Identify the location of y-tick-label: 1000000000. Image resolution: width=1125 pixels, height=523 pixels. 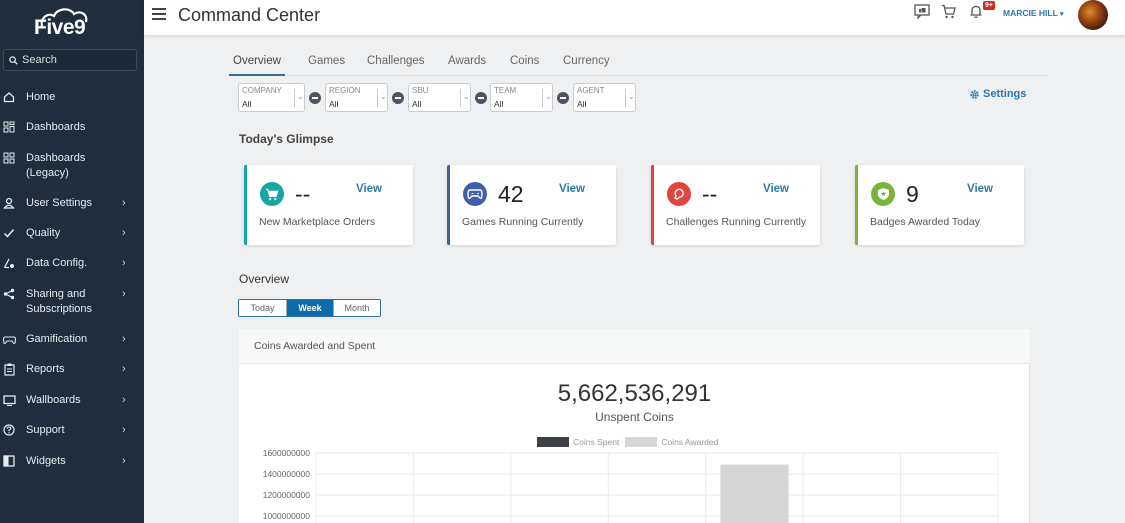
(287, 516).